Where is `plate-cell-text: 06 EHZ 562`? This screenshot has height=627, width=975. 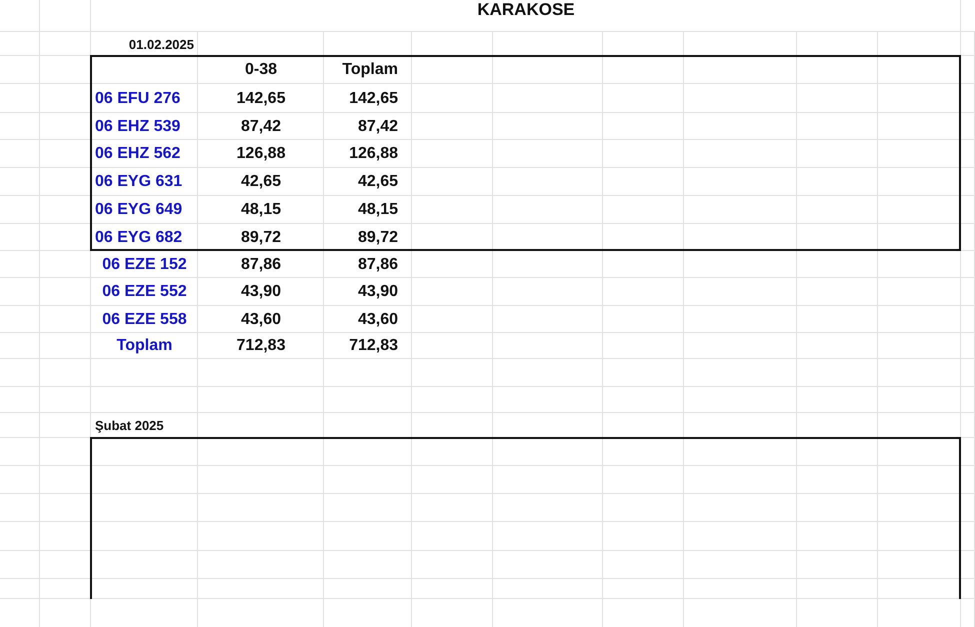 plate-cell-text: 06 EHZ 562 is located at coordinates (138, 154).